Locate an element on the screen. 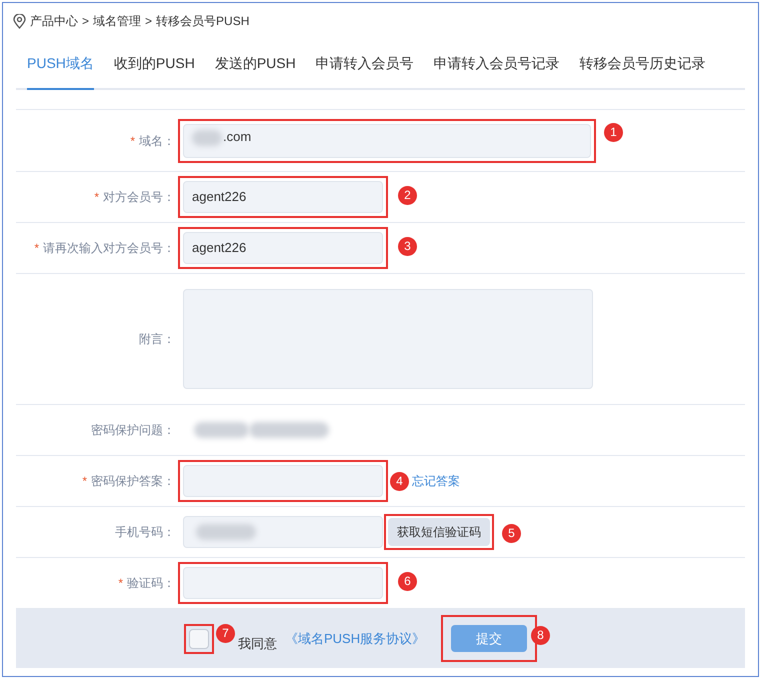 The image size is (761, 679). field-label: 对方会员号： is located at coordinates (139, 197).